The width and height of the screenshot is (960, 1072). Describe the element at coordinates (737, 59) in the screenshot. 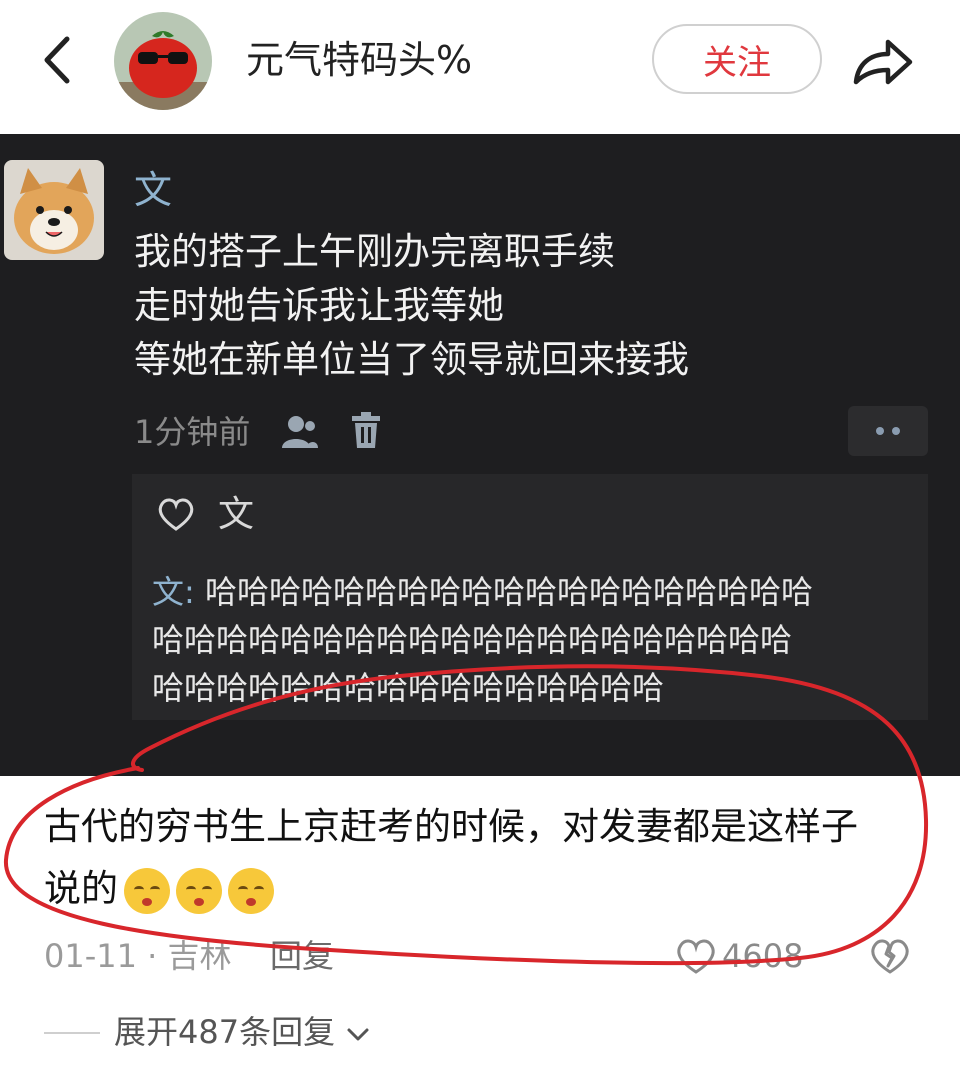

I see `follow-button: 关注` at that location.